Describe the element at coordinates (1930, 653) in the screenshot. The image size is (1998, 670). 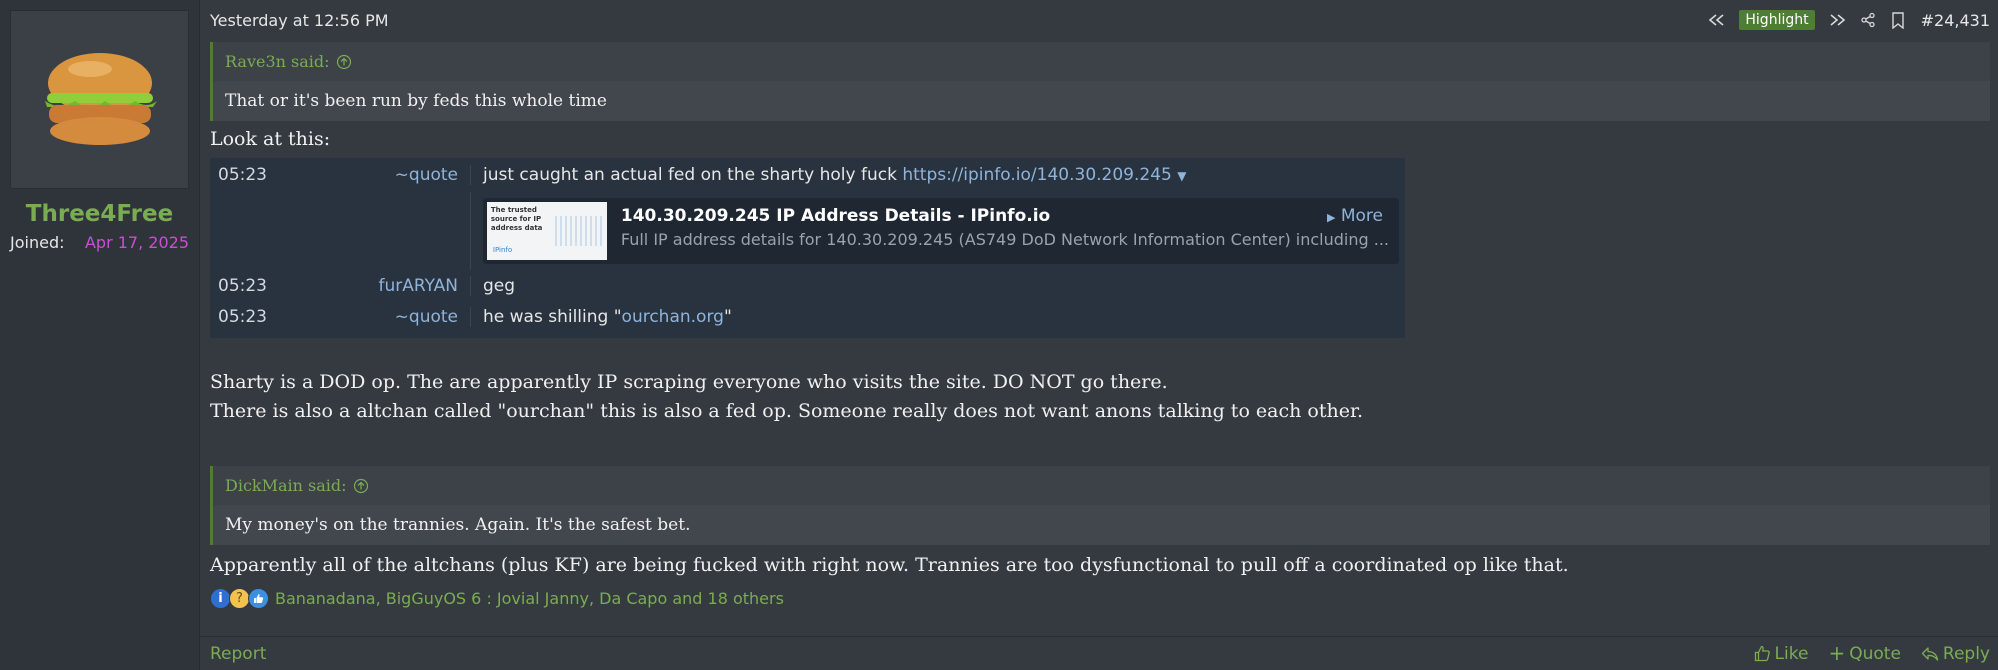
I see `reply-arrow-icon` at that location.